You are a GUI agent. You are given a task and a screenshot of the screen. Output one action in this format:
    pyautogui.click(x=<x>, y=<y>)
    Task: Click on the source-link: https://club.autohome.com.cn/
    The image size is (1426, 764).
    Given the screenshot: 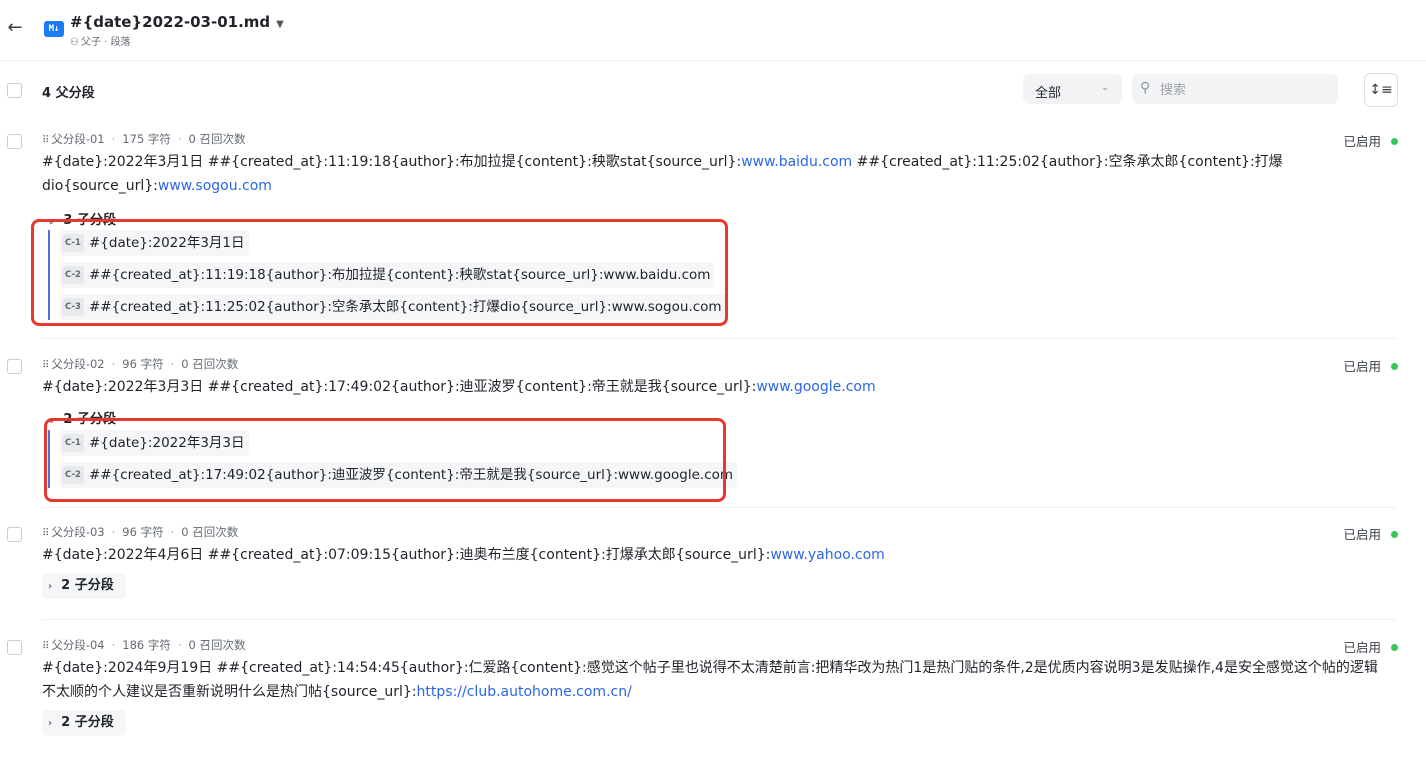 What is the action you would take?
    pyautogui.click(x=524, y=692)
    